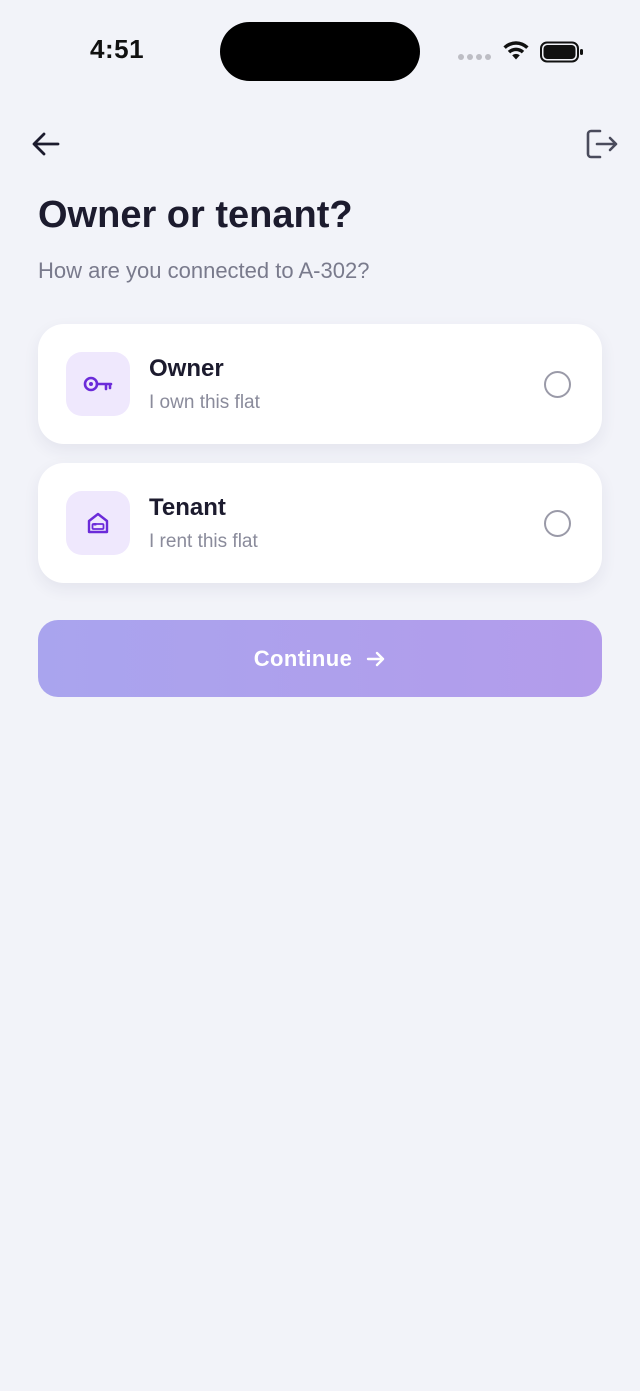  What do you see at coordinates (186, 368) in the screenshot?
I see `option-owner-label: Owner` at bounding box center [186, 368].